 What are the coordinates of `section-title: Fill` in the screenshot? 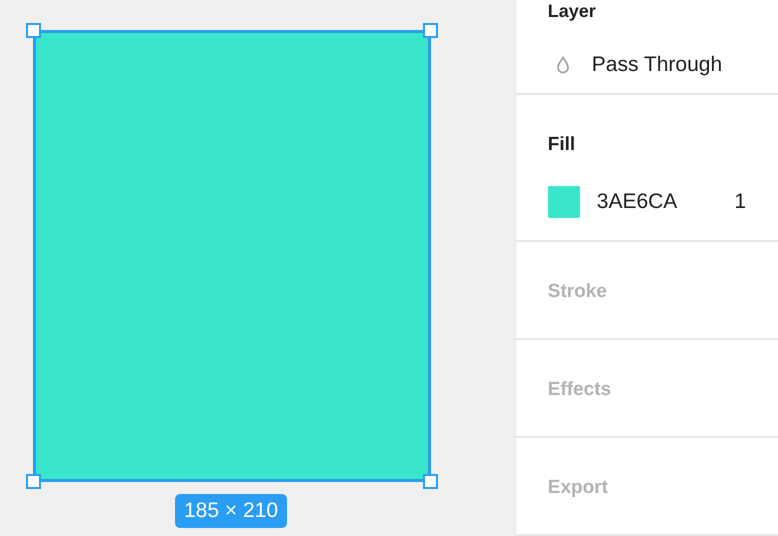 It's located at (562, 145).